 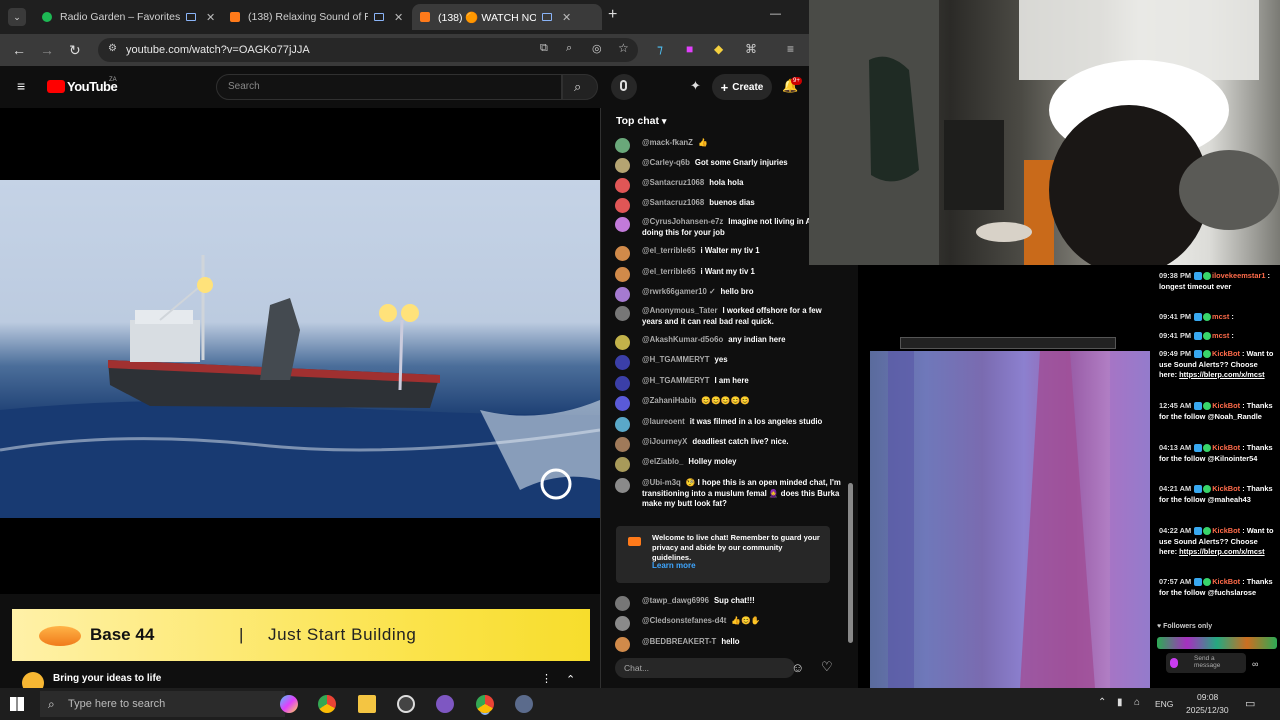 What do you see at coordinates (1207, 697) in the screenshot?
I see `clock-time: 09:08` at bounding box center [1207, 697].